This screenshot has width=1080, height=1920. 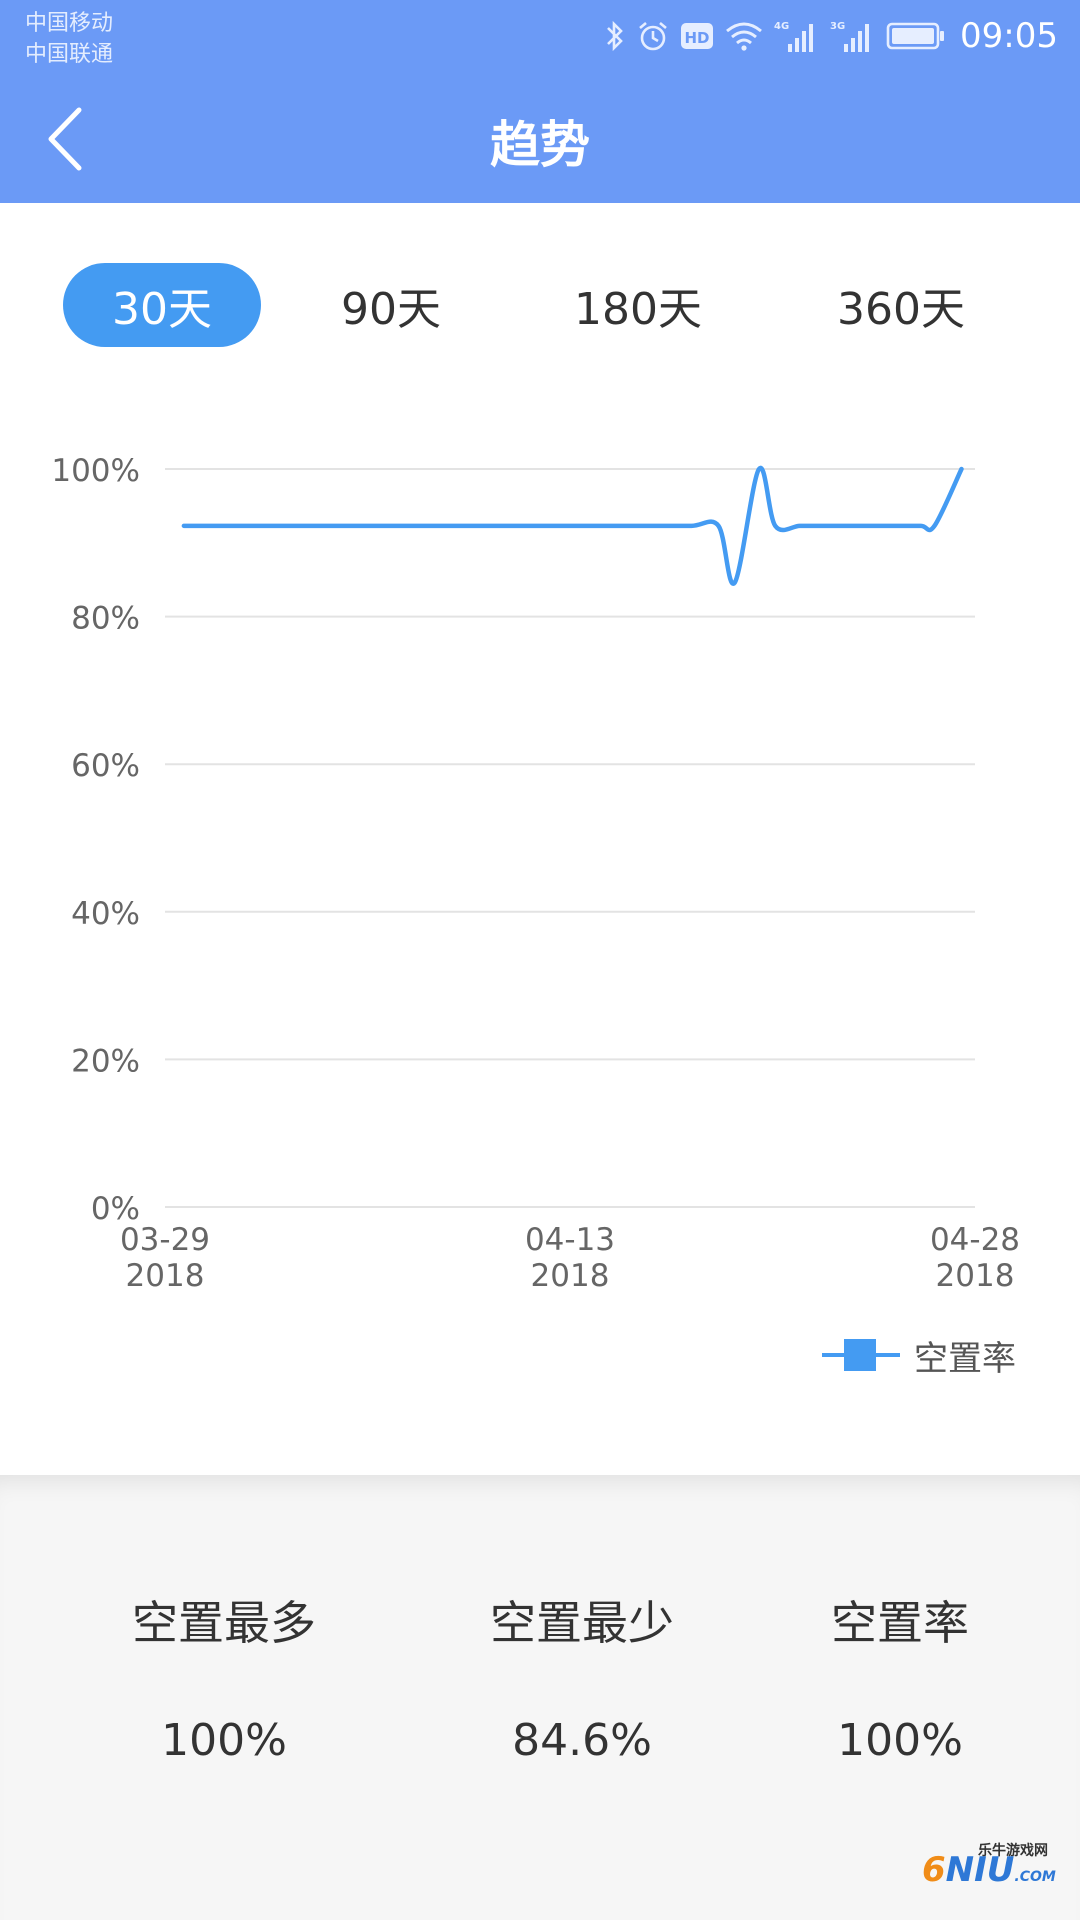 I want to click on nav-bar: 趋势, so click(x=540, y=139).